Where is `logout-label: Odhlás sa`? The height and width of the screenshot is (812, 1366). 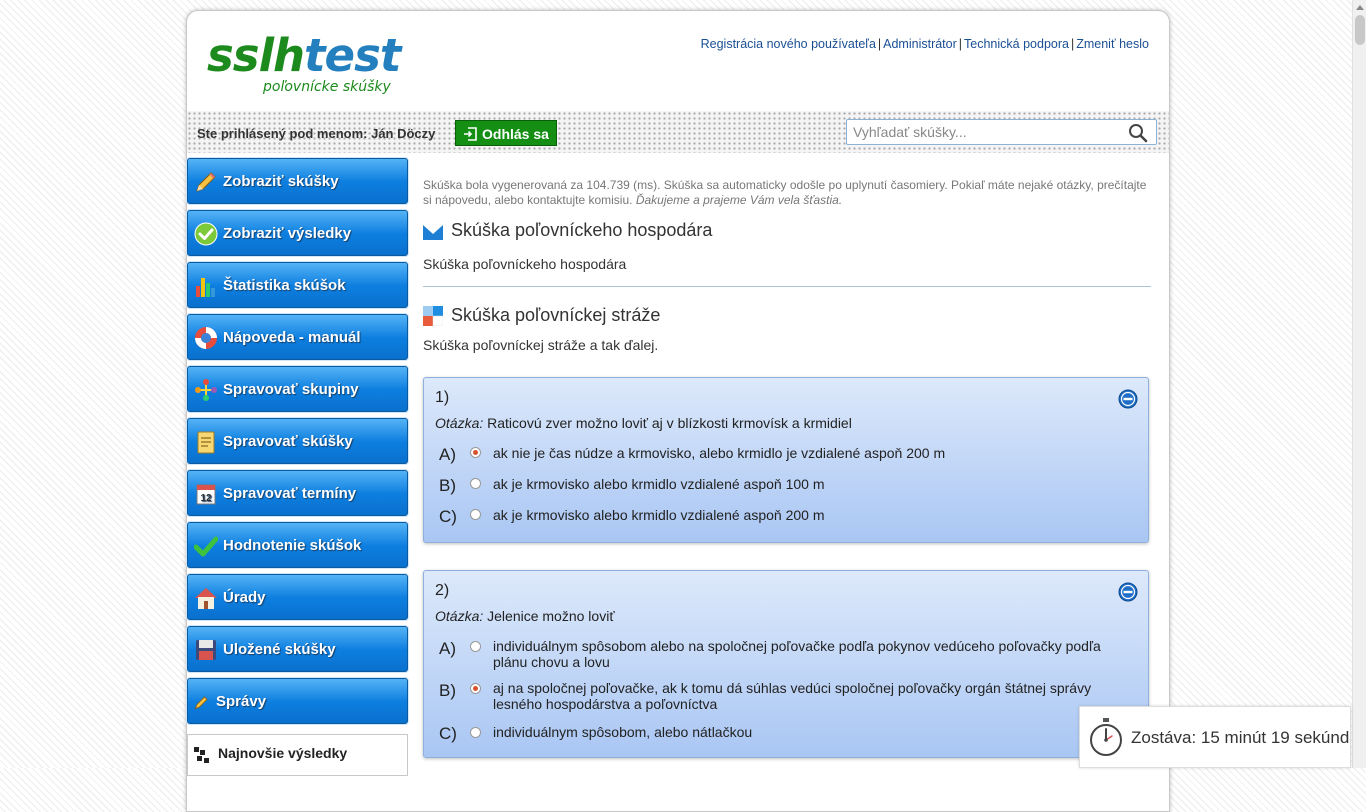
logout-label: Odhlás sa is located at coordinates (515, 134).